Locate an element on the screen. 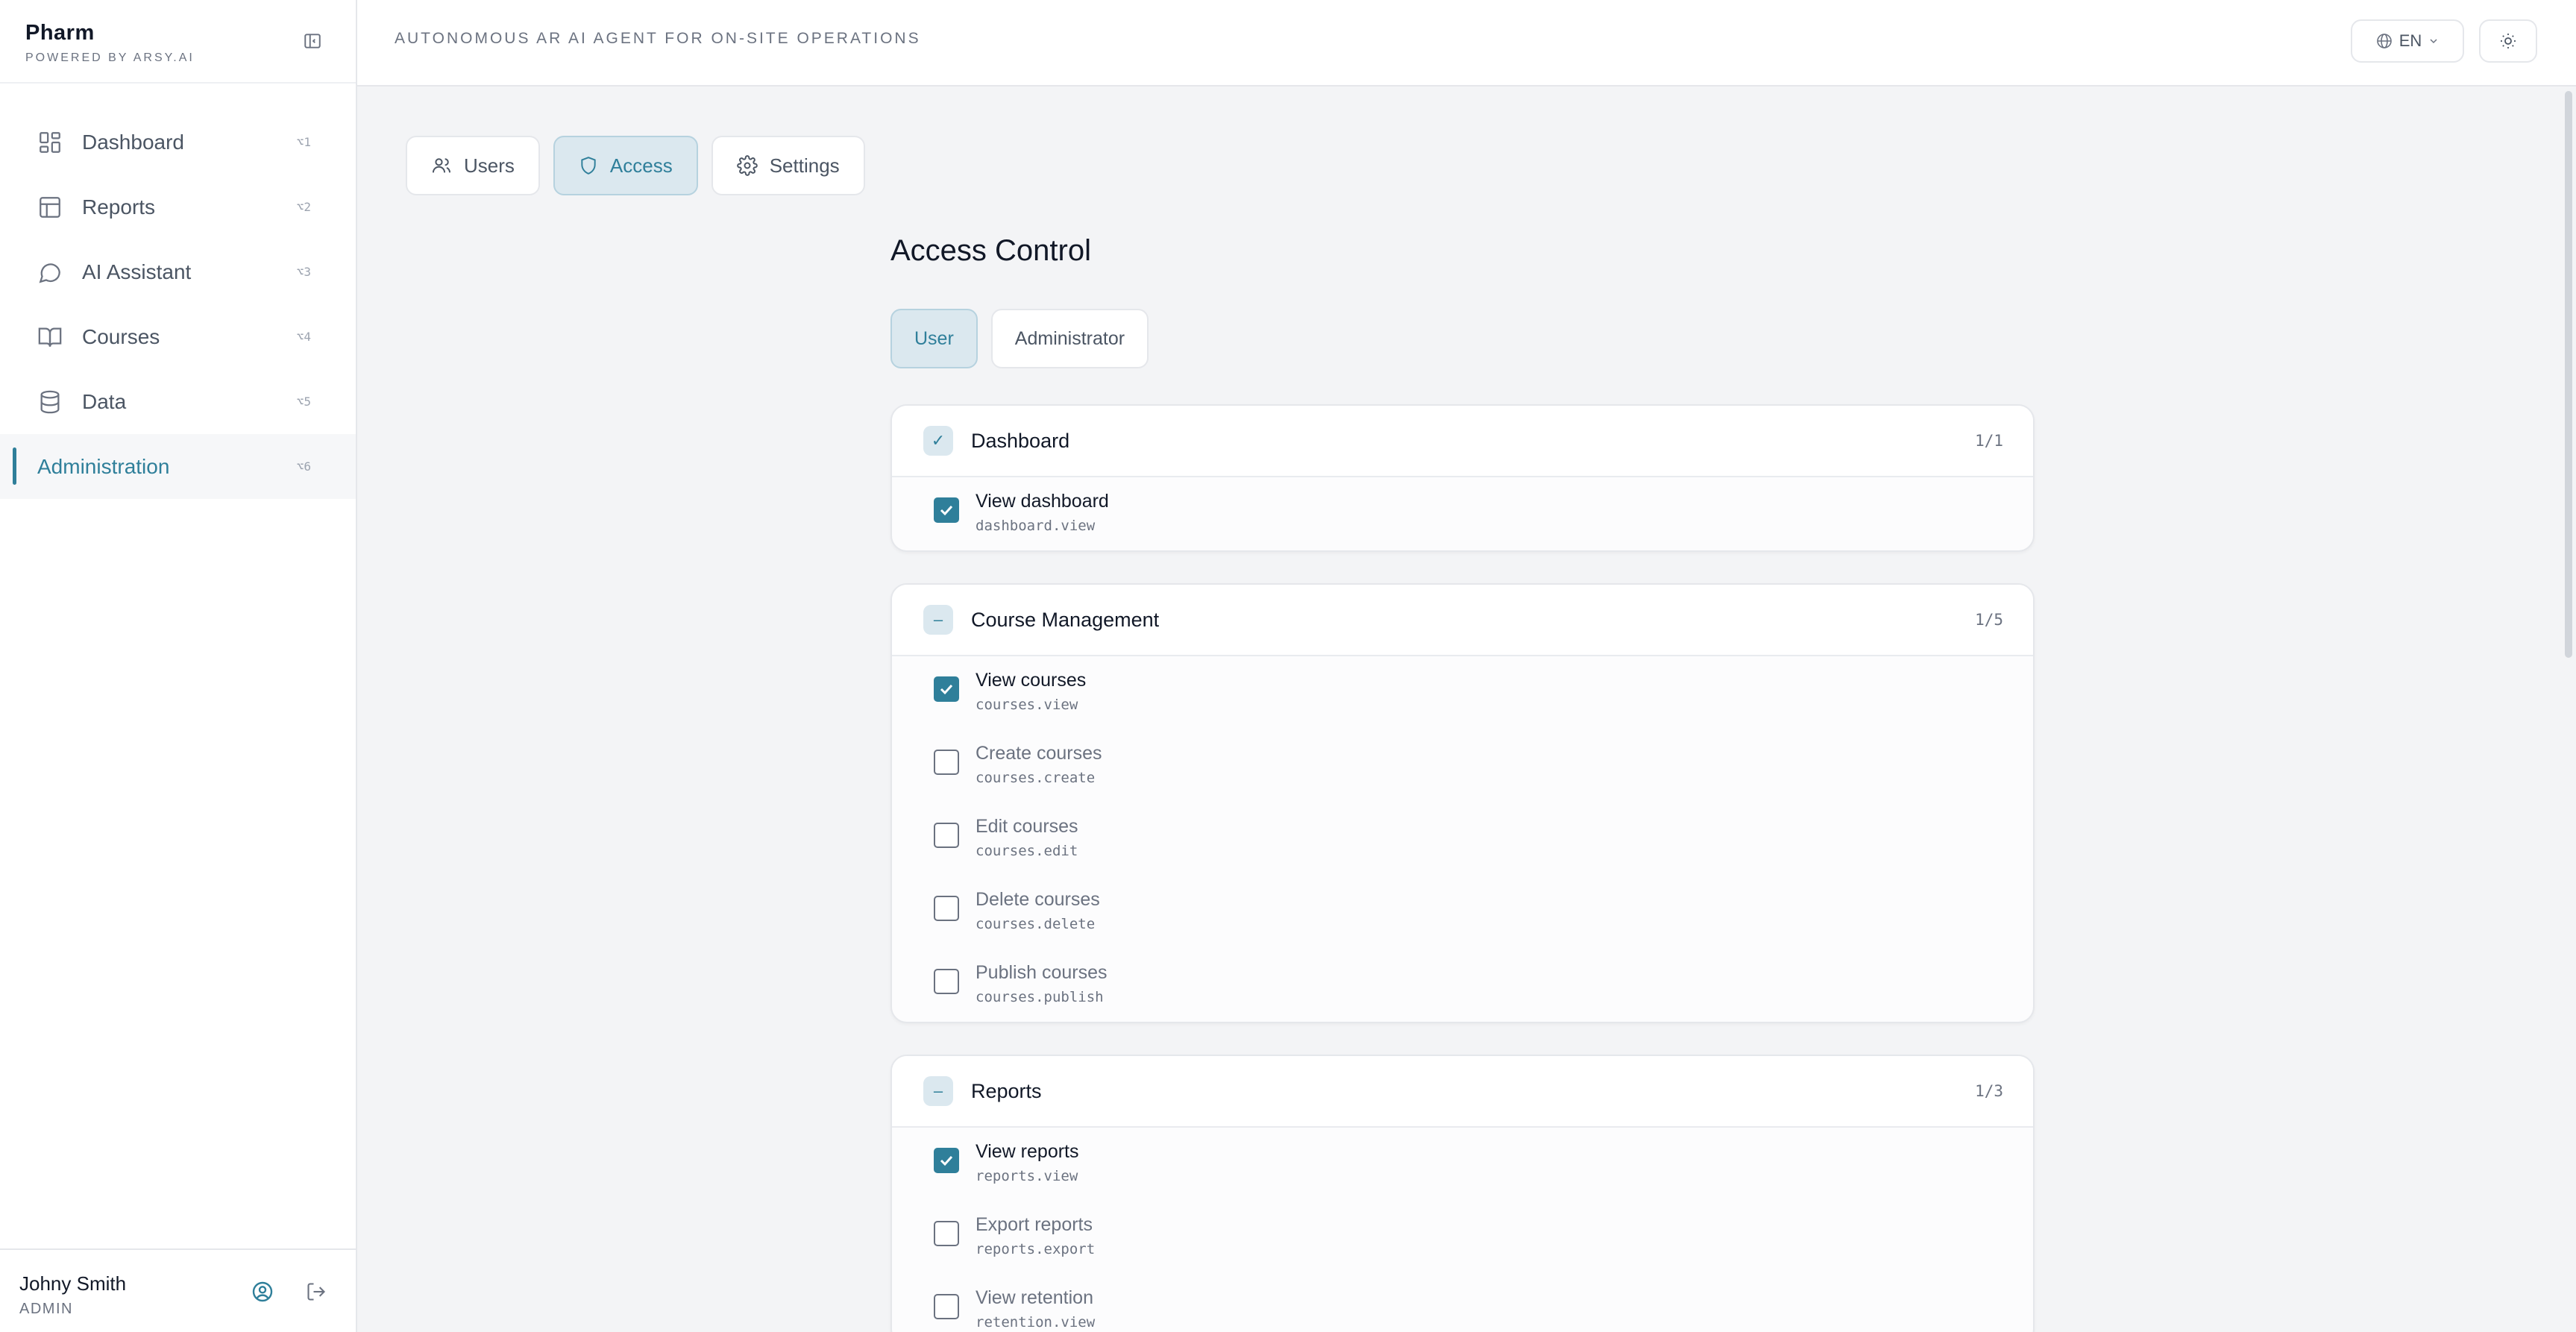 Image resolution: width=2576 pixels, height=1332 pixels. permission-key: courses.publish is located at coordinates (1040, 997).